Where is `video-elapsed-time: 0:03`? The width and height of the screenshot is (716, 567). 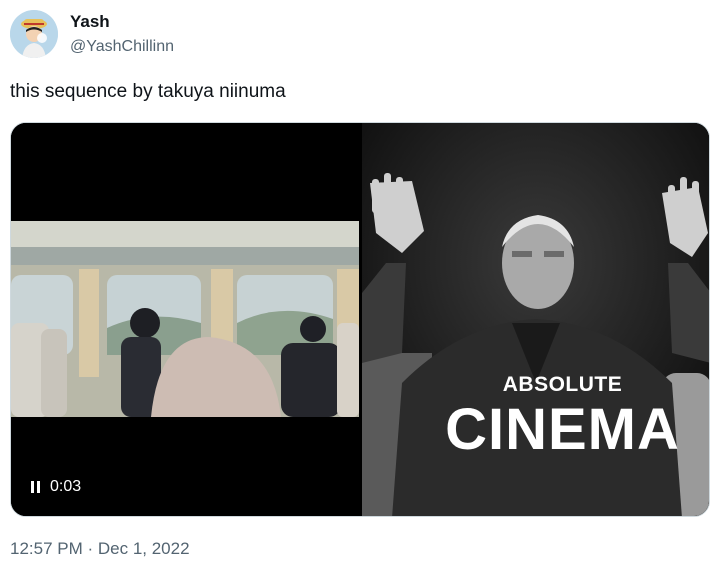 video-elapsed-time: 0:03 is located at coordinates (66, 486).